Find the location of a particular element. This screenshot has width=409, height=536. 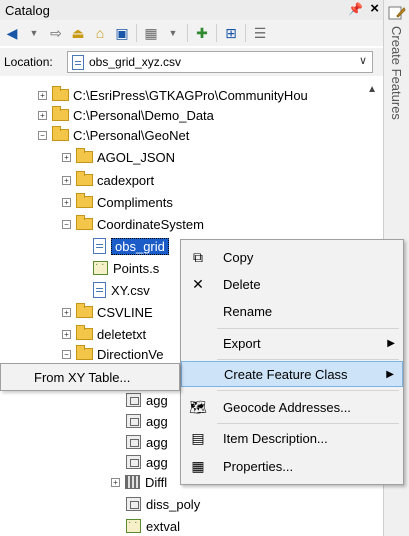

menu-item-label: Copy is located at coordinates (238, 257).